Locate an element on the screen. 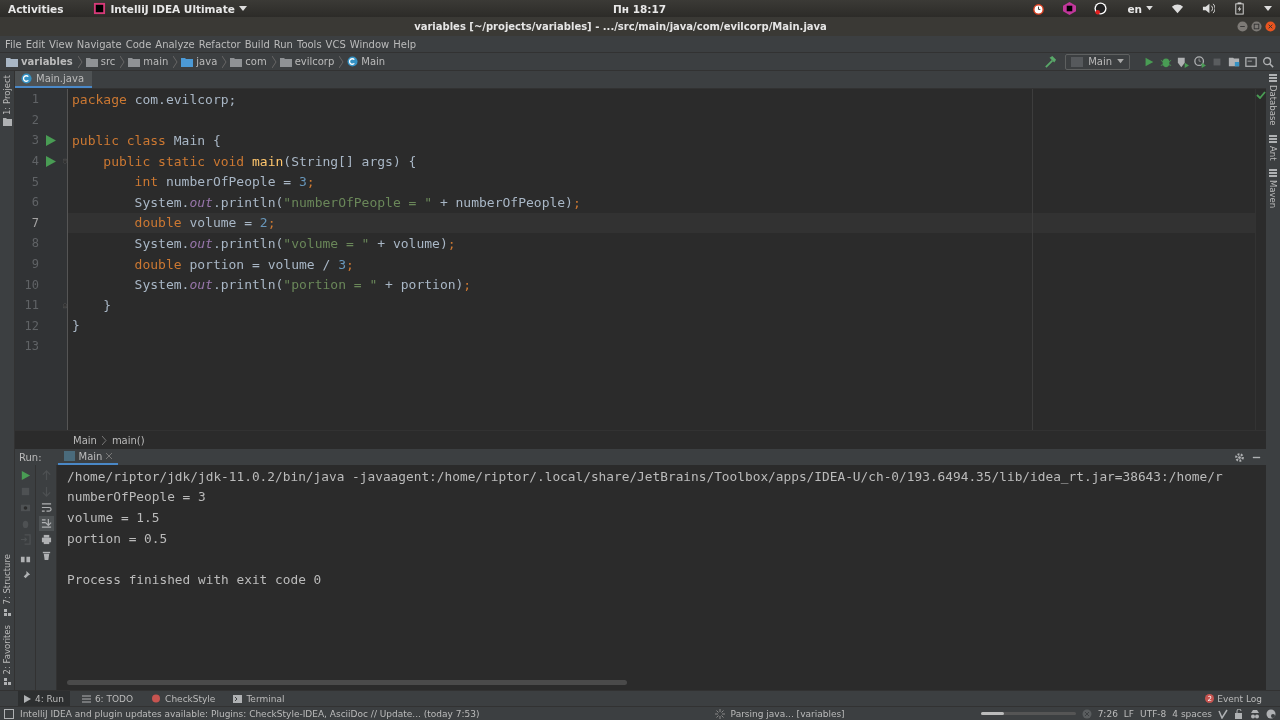  breadcrumb-item: com is located at coordinates (253, 61).